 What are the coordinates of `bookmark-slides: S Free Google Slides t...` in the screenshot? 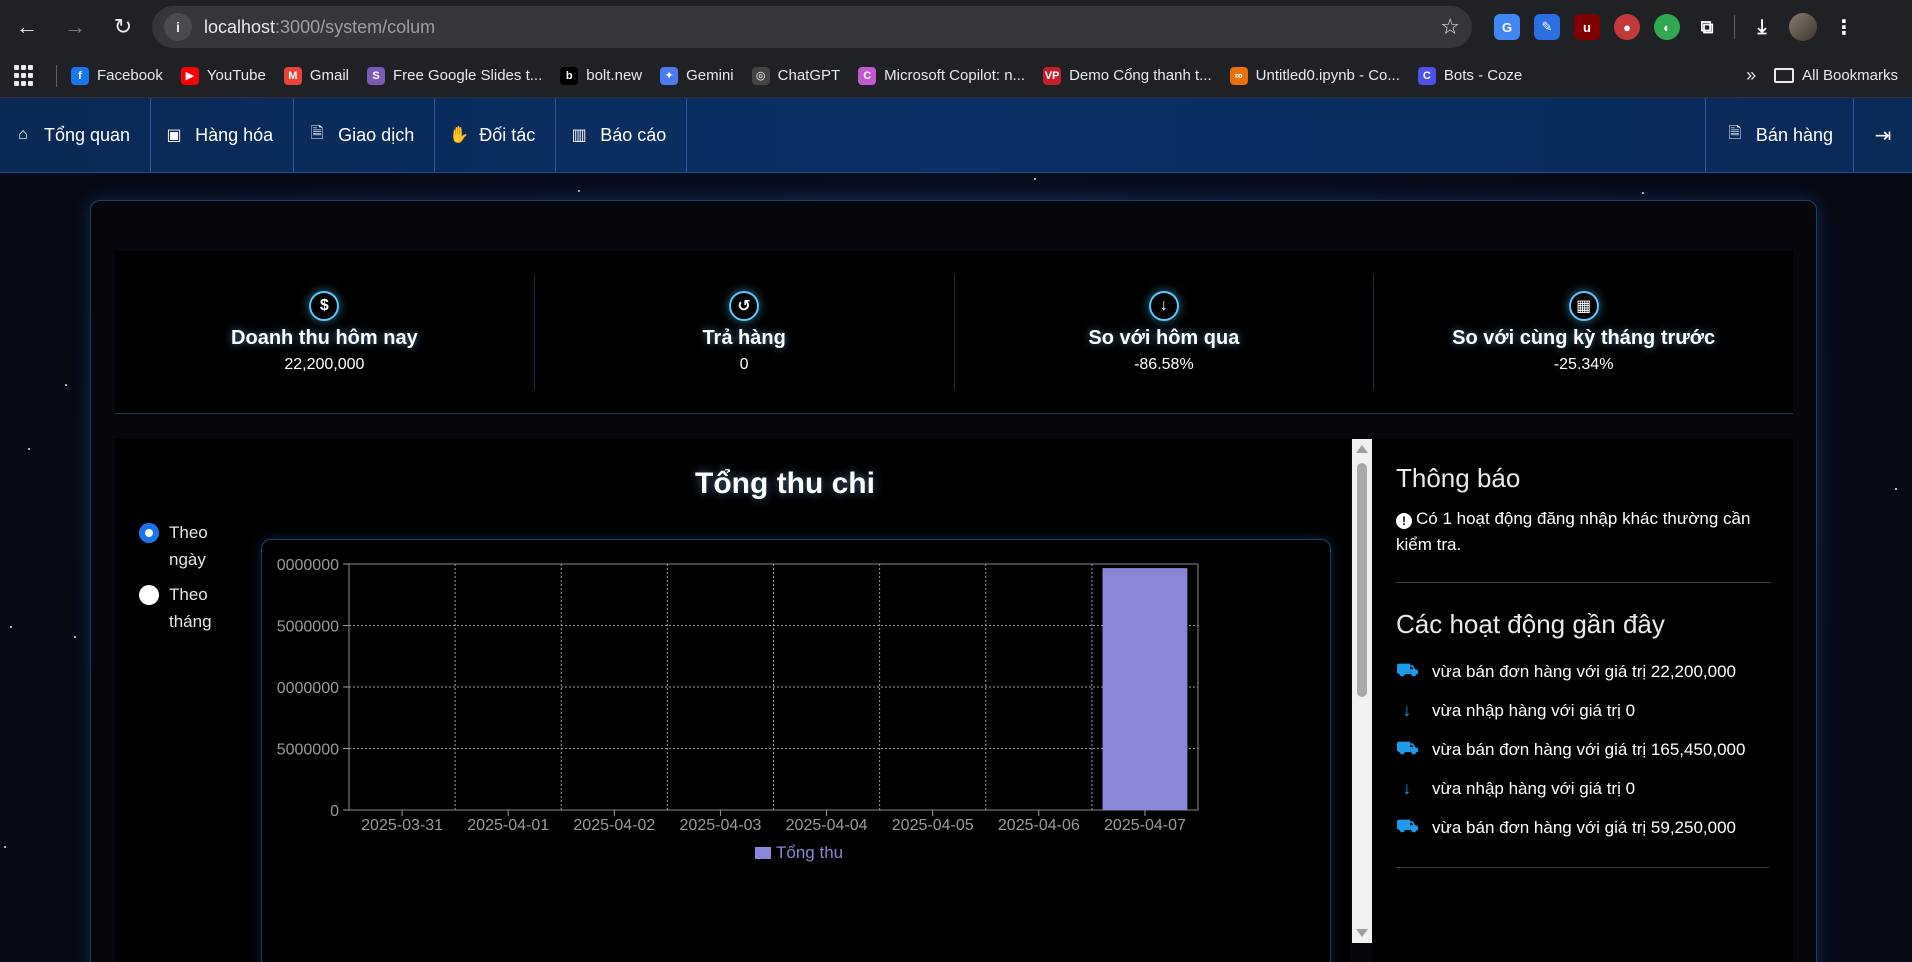 It's located at (455, 75).